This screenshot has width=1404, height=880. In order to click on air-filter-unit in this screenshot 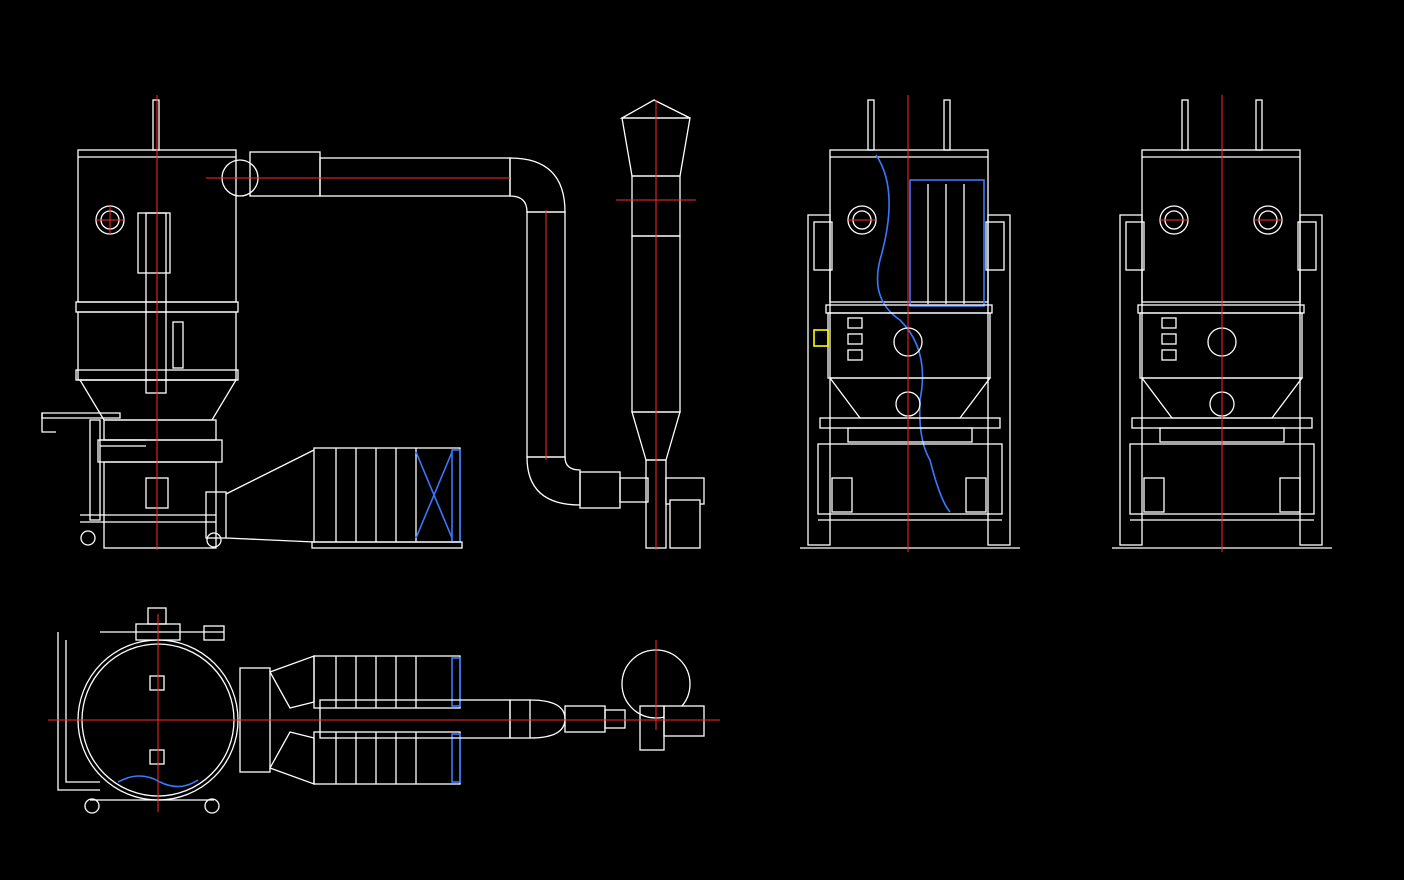, I will do `click(344, 498)`.